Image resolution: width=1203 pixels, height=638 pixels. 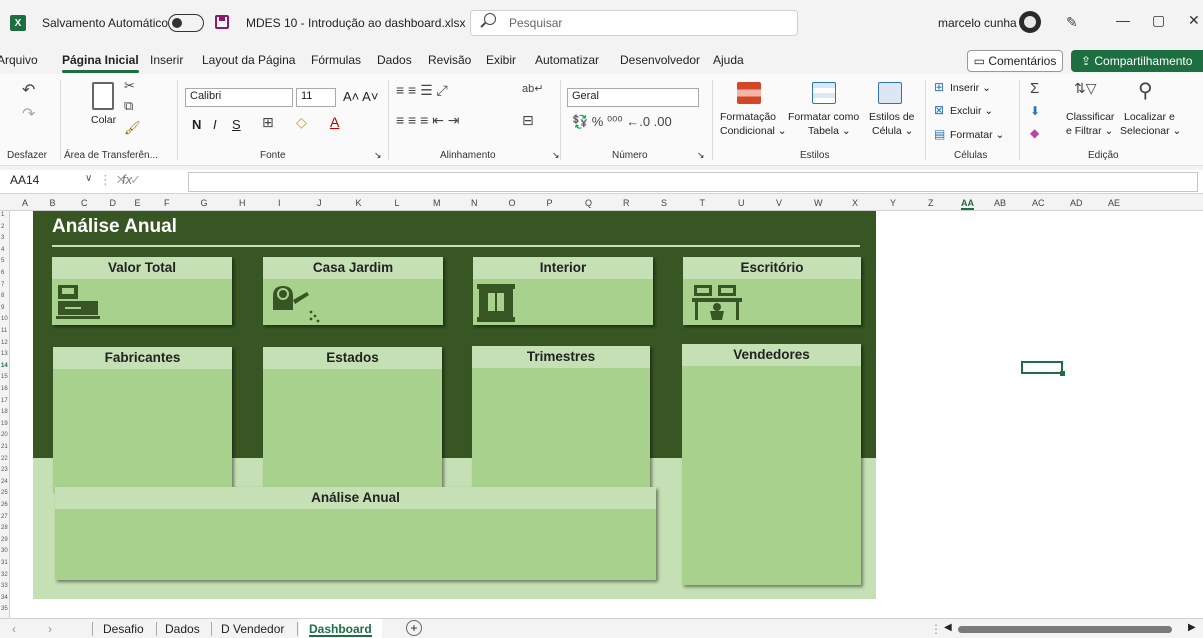 I want to click on font-size-select: 11, so click(x=316, y=97).